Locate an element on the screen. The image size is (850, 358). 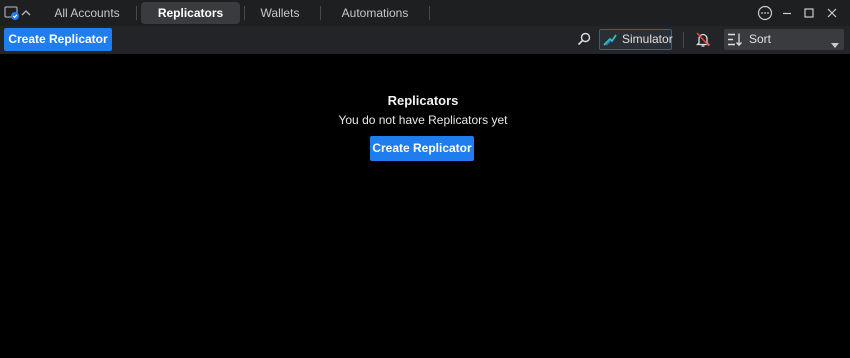
more-icon is located at coordinates (765, 13).